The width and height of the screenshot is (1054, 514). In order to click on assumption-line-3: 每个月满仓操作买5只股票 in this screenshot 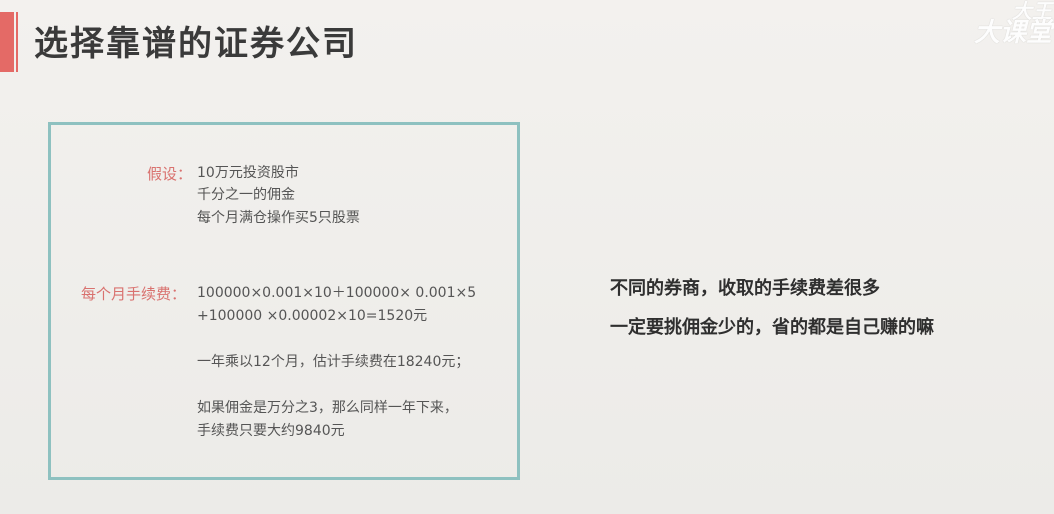, I will do `click(278, 218)`.